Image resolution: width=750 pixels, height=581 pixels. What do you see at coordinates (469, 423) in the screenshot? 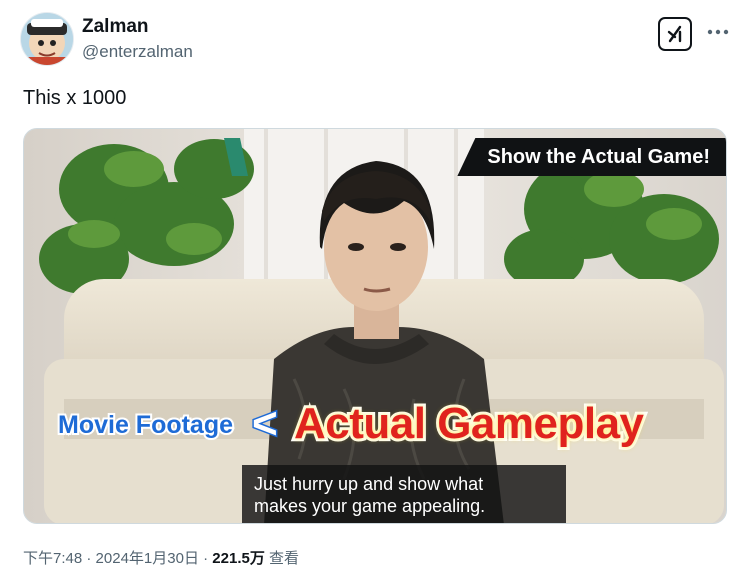
I see `actual-gameplay-label: Actual Gameplay` at bounding box center [469, 423].